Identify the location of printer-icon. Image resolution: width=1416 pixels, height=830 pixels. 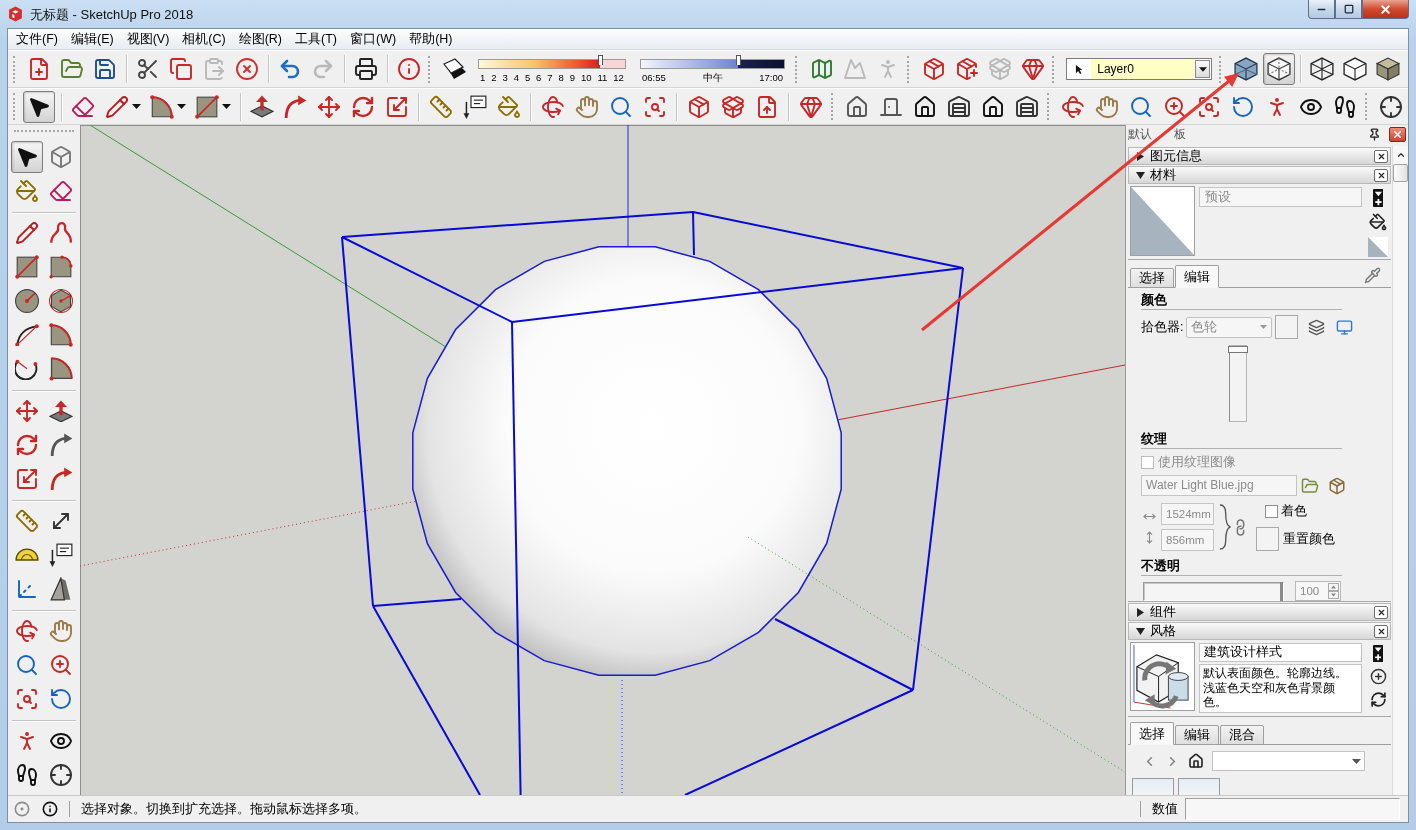
(365, 69).